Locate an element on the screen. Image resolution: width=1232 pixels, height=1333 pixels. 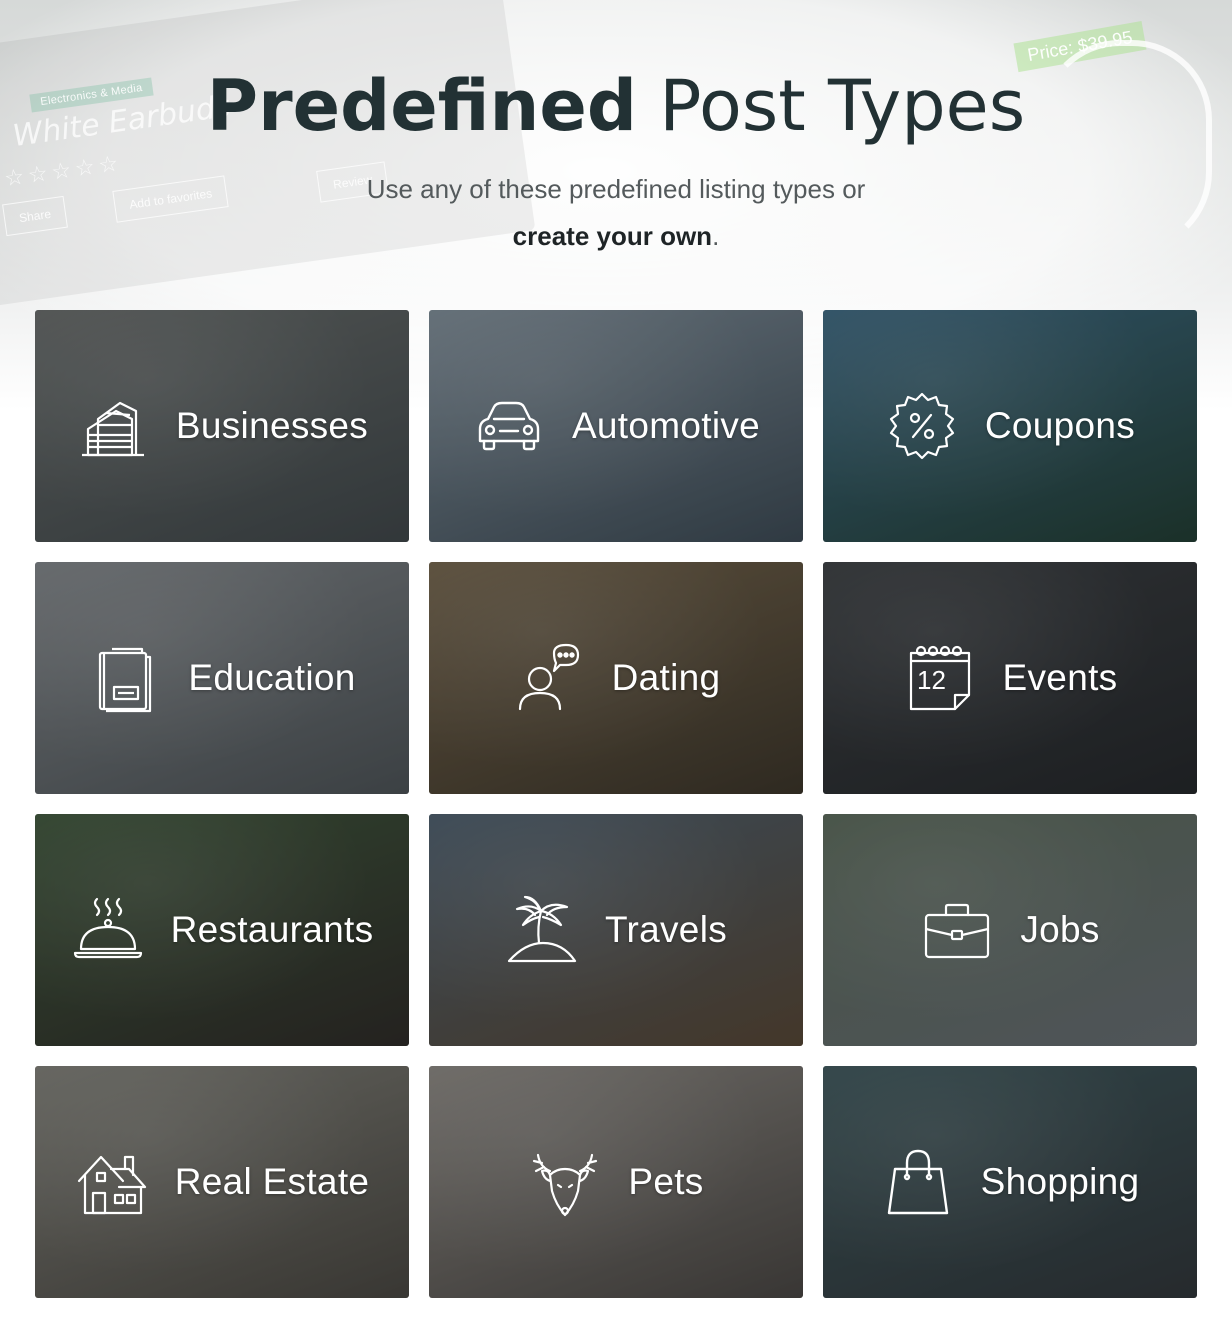
book-icon is located at coordinates (125, 678).